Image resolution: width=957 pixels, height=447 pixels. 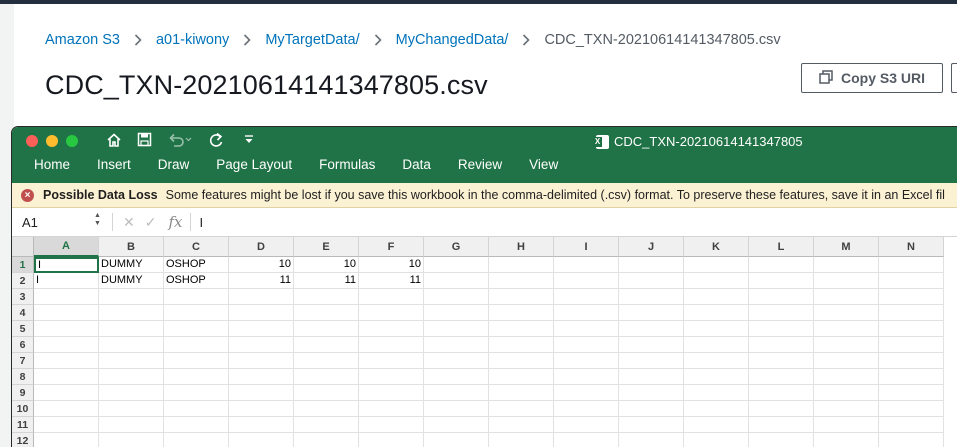 I want to click on cell-j4, so click(x=651, y=313).